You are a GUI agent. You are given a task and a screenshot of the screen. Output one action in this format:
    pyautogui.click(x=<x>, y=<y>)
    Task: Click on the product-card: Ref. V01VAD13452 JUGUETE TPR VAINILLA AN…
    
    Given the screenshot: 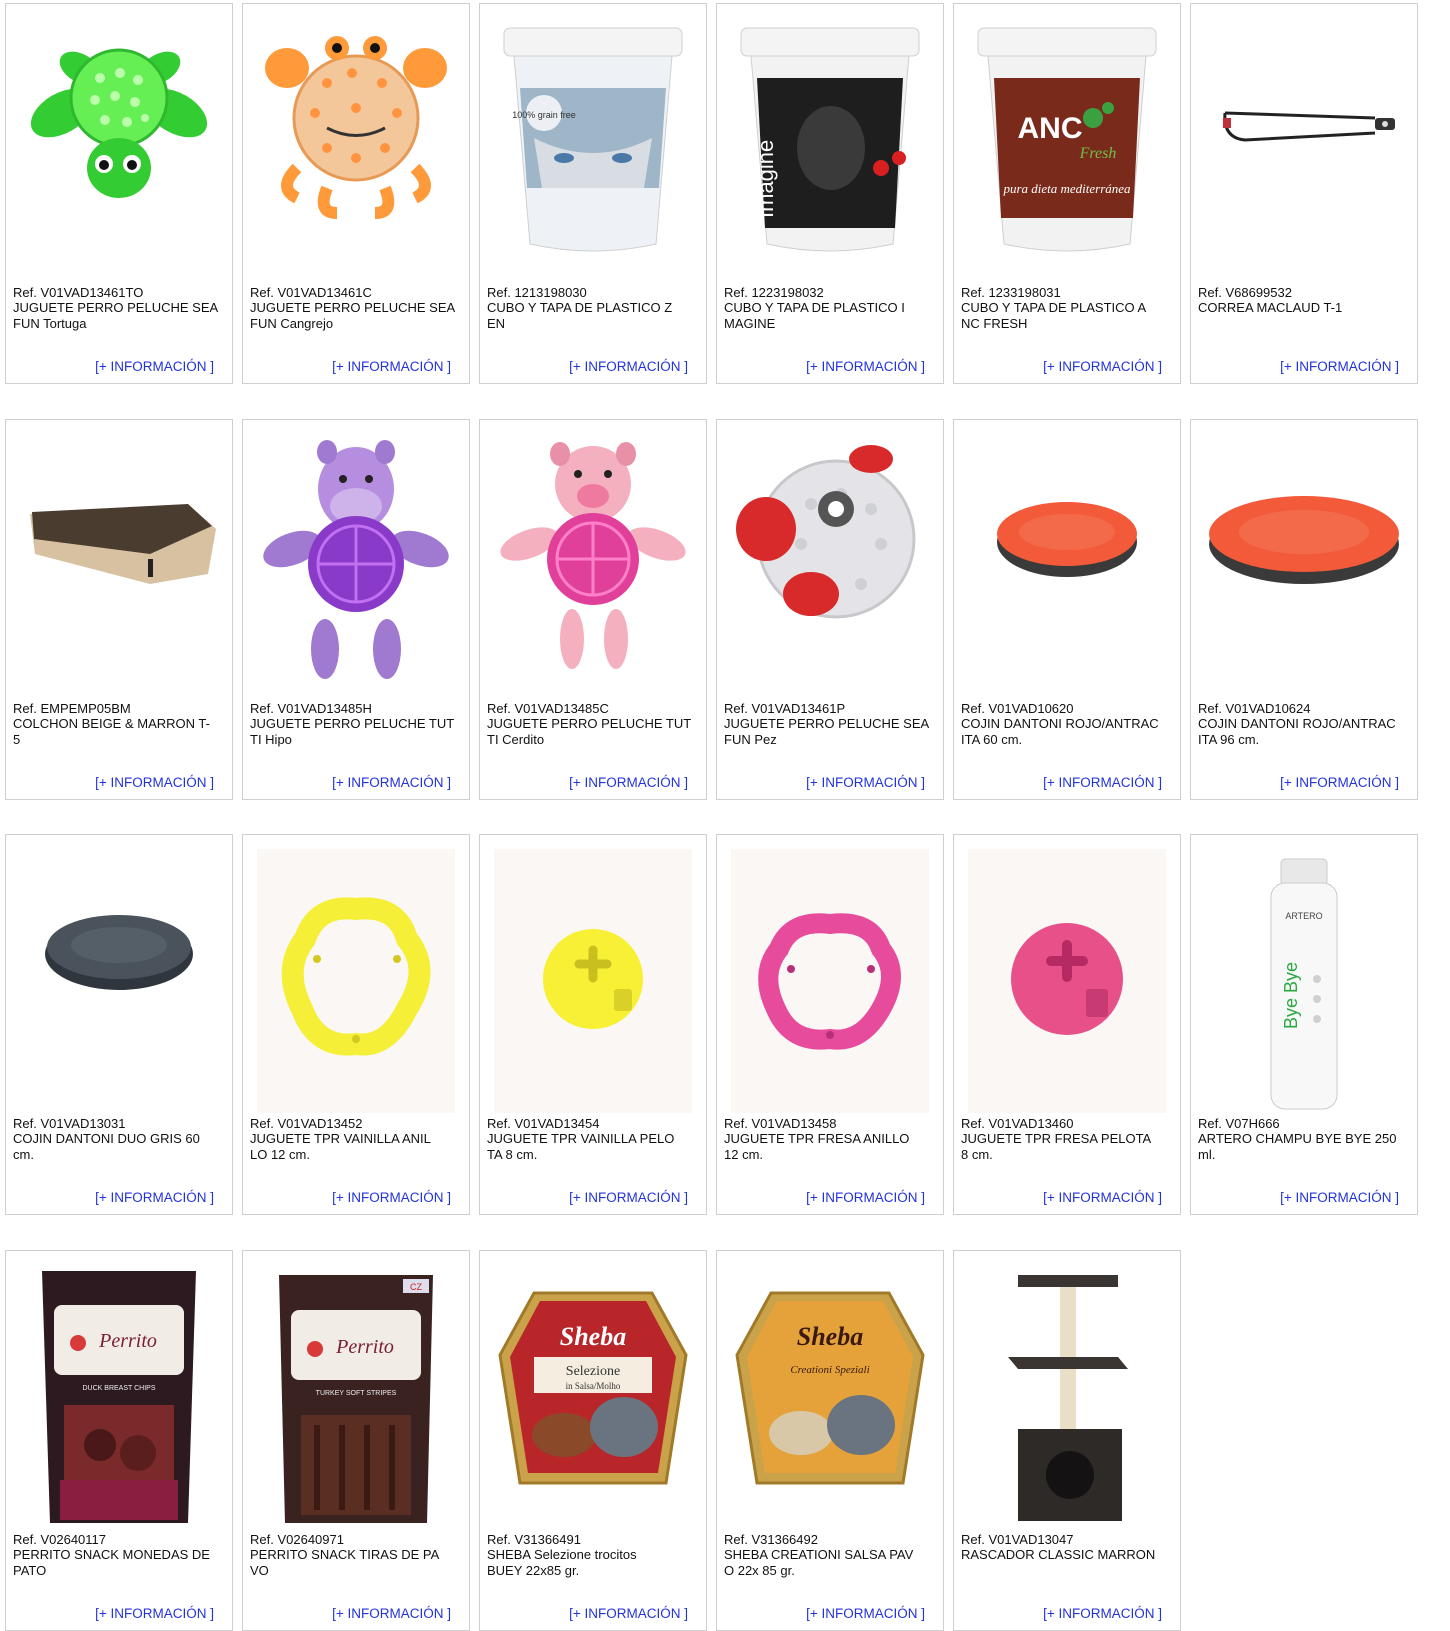 What is the action you would take?
    pyautogui.click(x=356, y=1024)
    